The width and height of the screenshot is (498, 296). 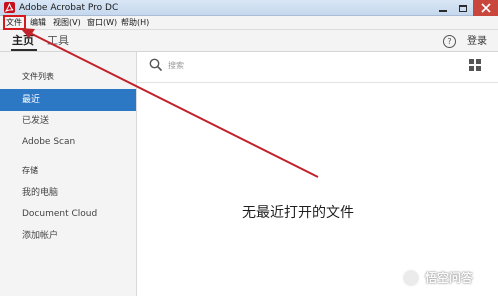 What do you see at coordinates (23, 41) in the screenshot?
I see `tab-home: 主页` at bounding box center [23, 41].